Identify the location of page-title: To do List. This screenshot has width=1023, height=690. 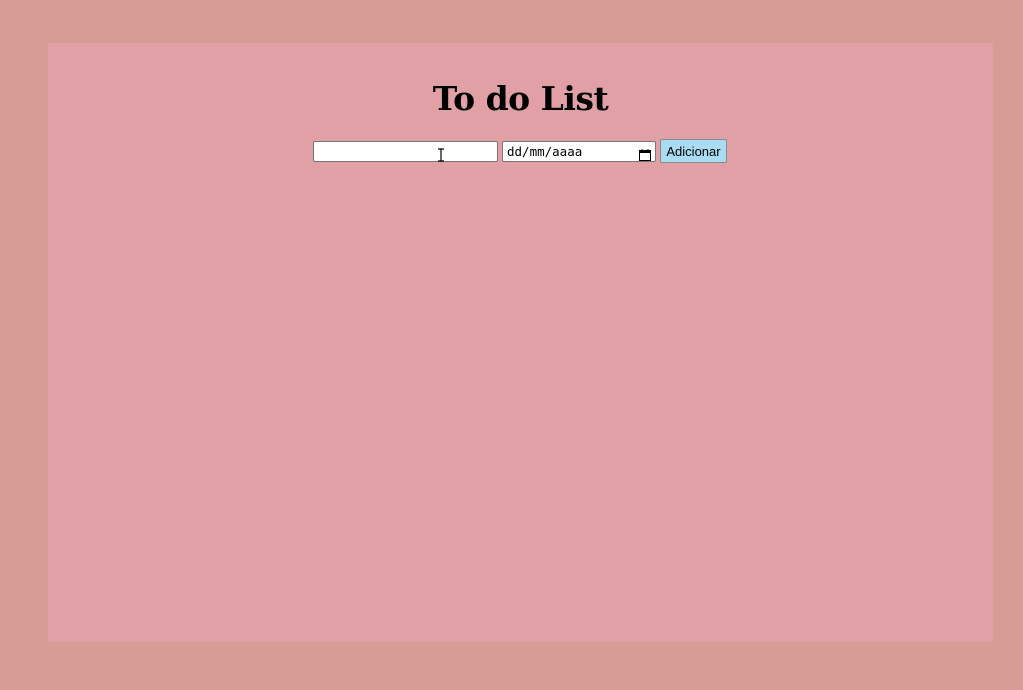
(520, 98).